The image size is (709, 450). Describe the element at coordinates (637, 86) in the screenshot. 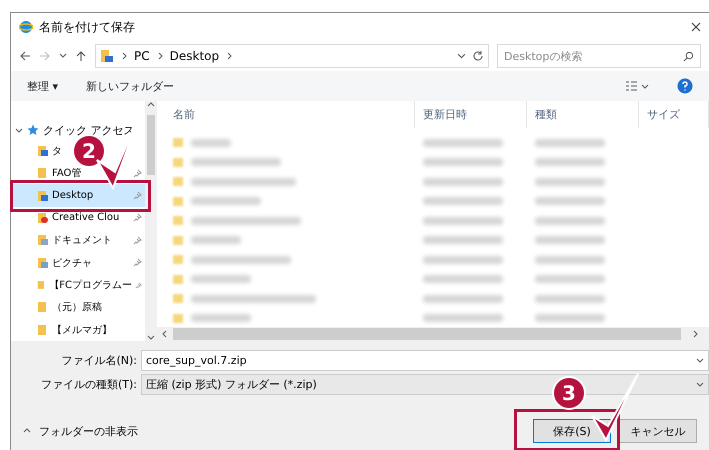

I see `view-options-icon` at that location.